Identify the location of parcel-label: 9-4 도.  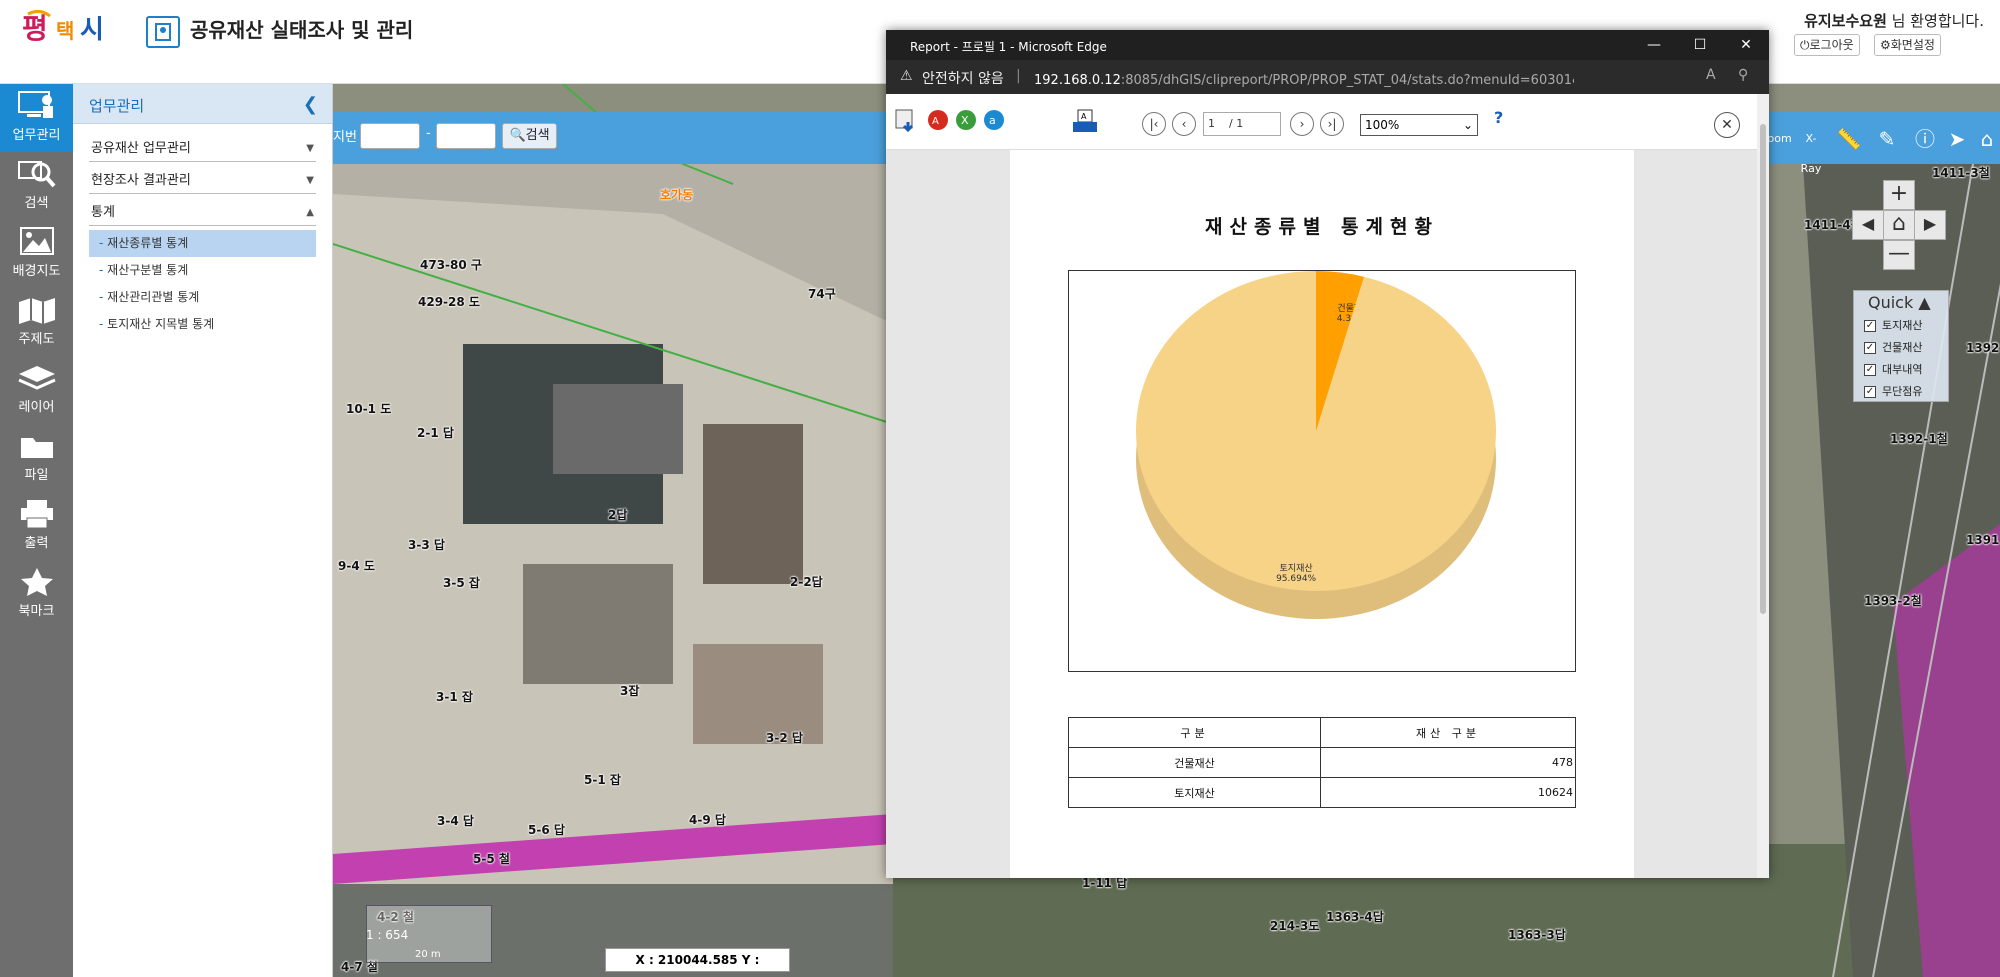
(356, 566).